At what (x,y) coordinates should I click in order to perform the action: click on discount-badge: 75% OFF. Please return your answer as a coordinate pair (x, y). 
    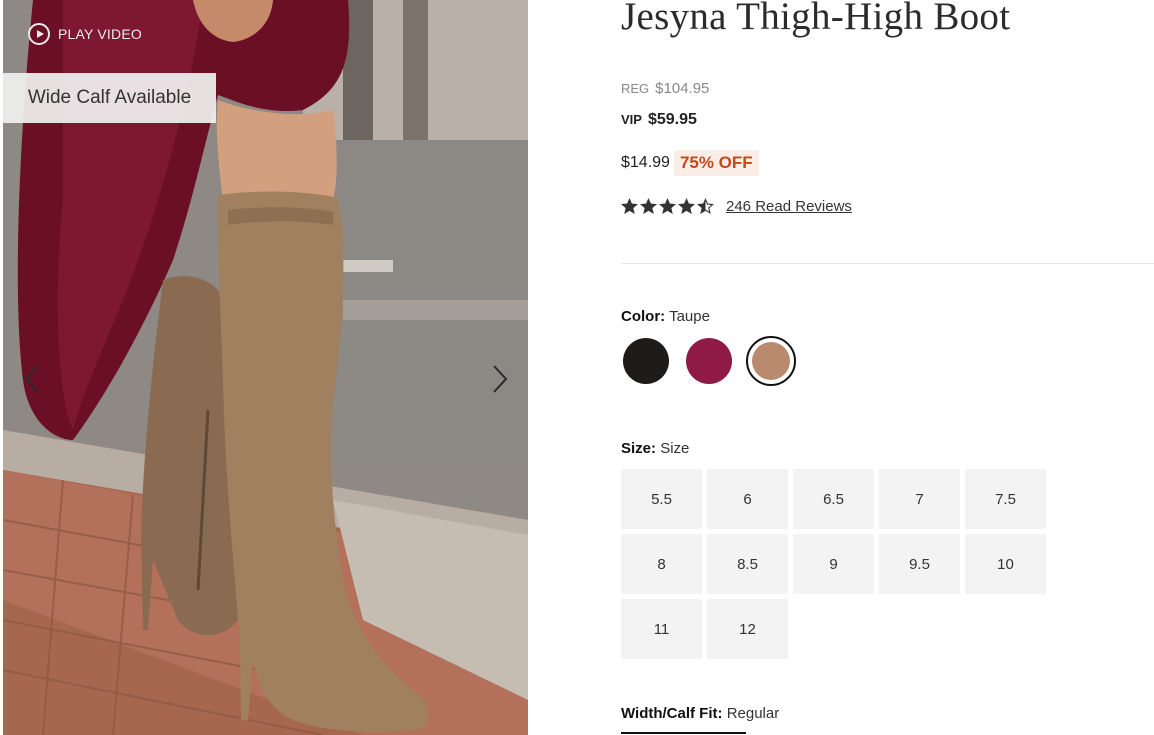
    Looking at the image, I should click on (716, 163).